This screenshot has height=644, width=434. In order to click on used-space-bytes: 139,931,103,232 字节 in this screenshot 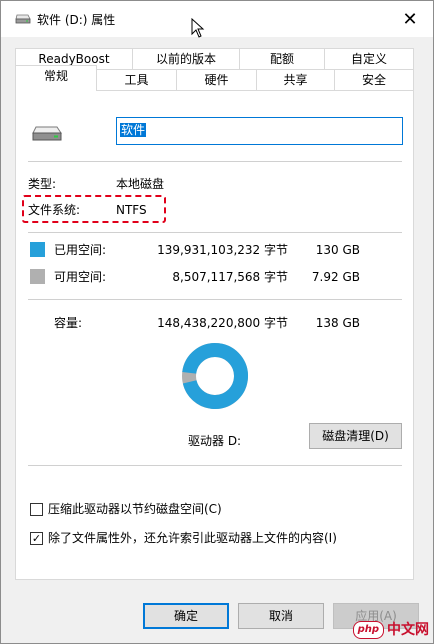, I will do `click(222, 250)`.